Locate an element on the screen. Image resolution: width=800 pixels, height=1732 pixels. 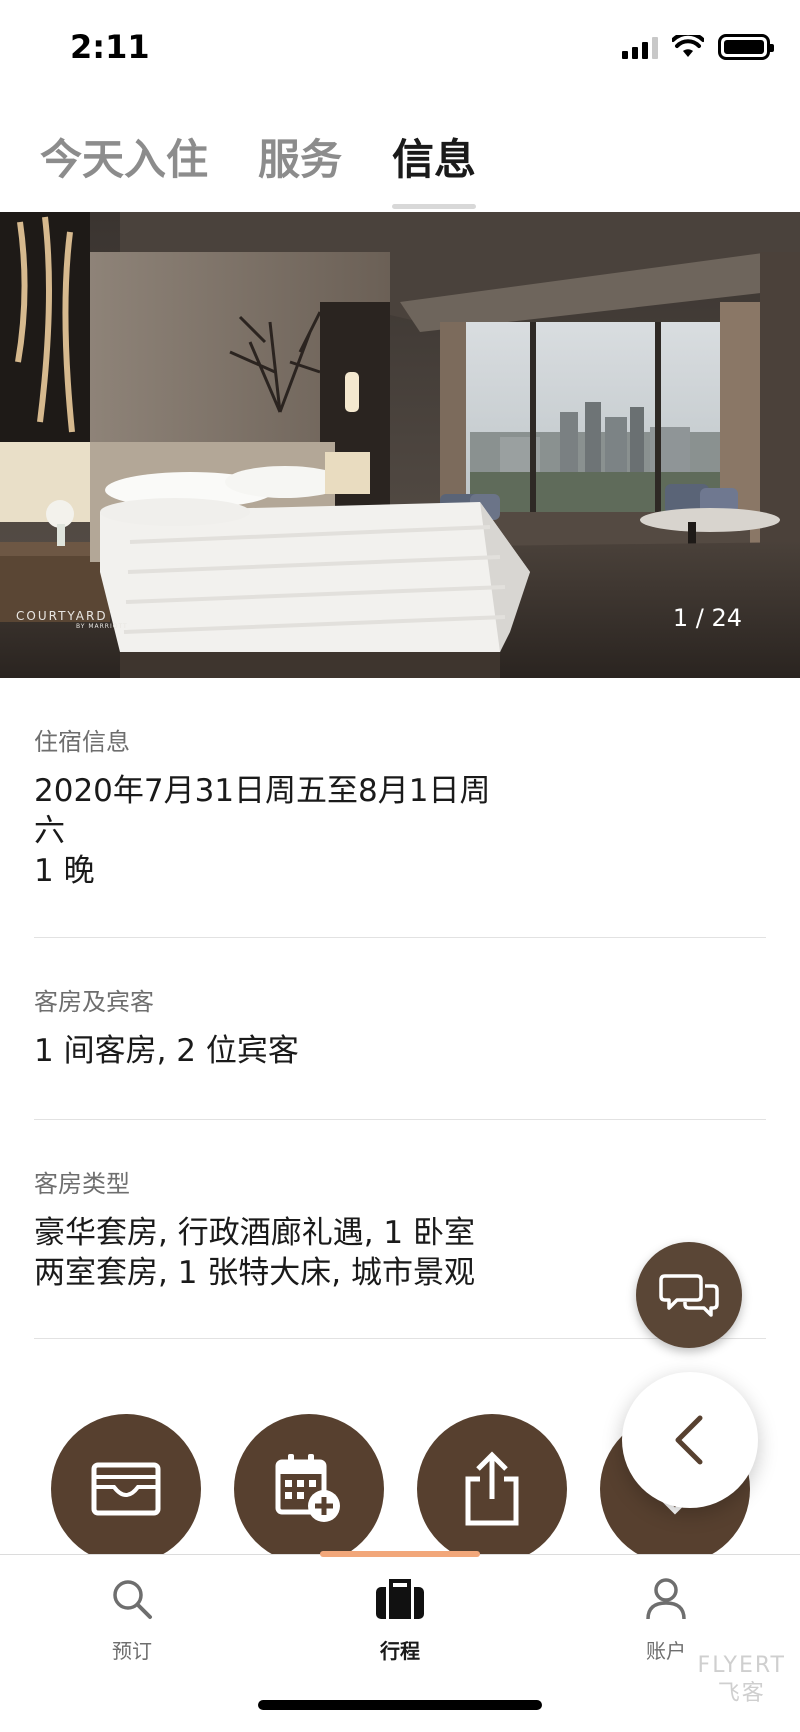
stay-info-label: 住宿信息 is located at coordinates (82, 742).